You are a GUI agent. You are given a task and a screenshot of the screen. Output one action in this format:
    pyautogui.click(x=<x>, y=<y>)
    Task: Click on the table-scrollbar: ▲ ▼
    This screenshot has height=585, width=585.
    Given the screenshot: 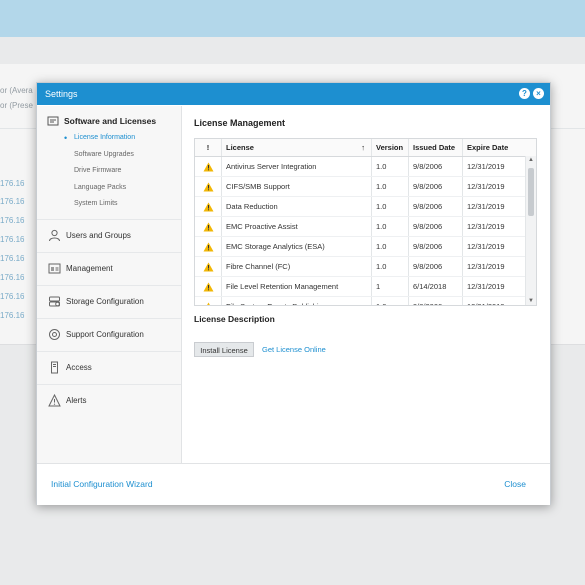 What is the action you would take?
    pyautogui.click(x=530, y=230)
    